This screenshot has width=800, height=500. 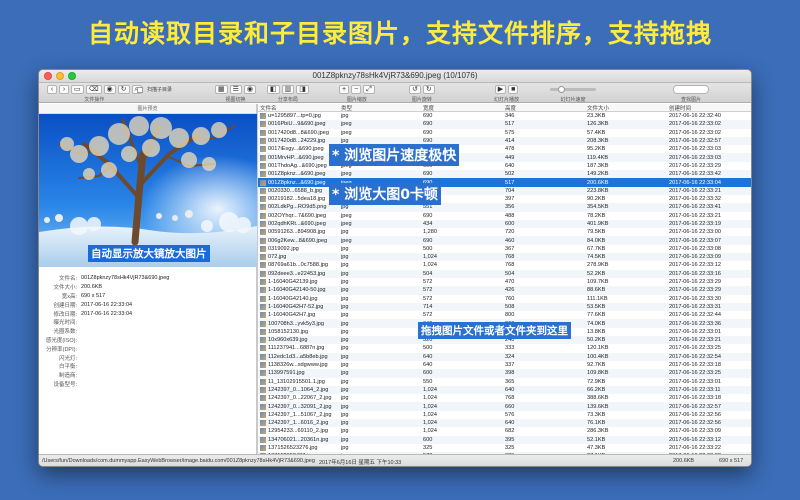 I want to click on col-width-header: 宽度, so click(x=464, y=108).